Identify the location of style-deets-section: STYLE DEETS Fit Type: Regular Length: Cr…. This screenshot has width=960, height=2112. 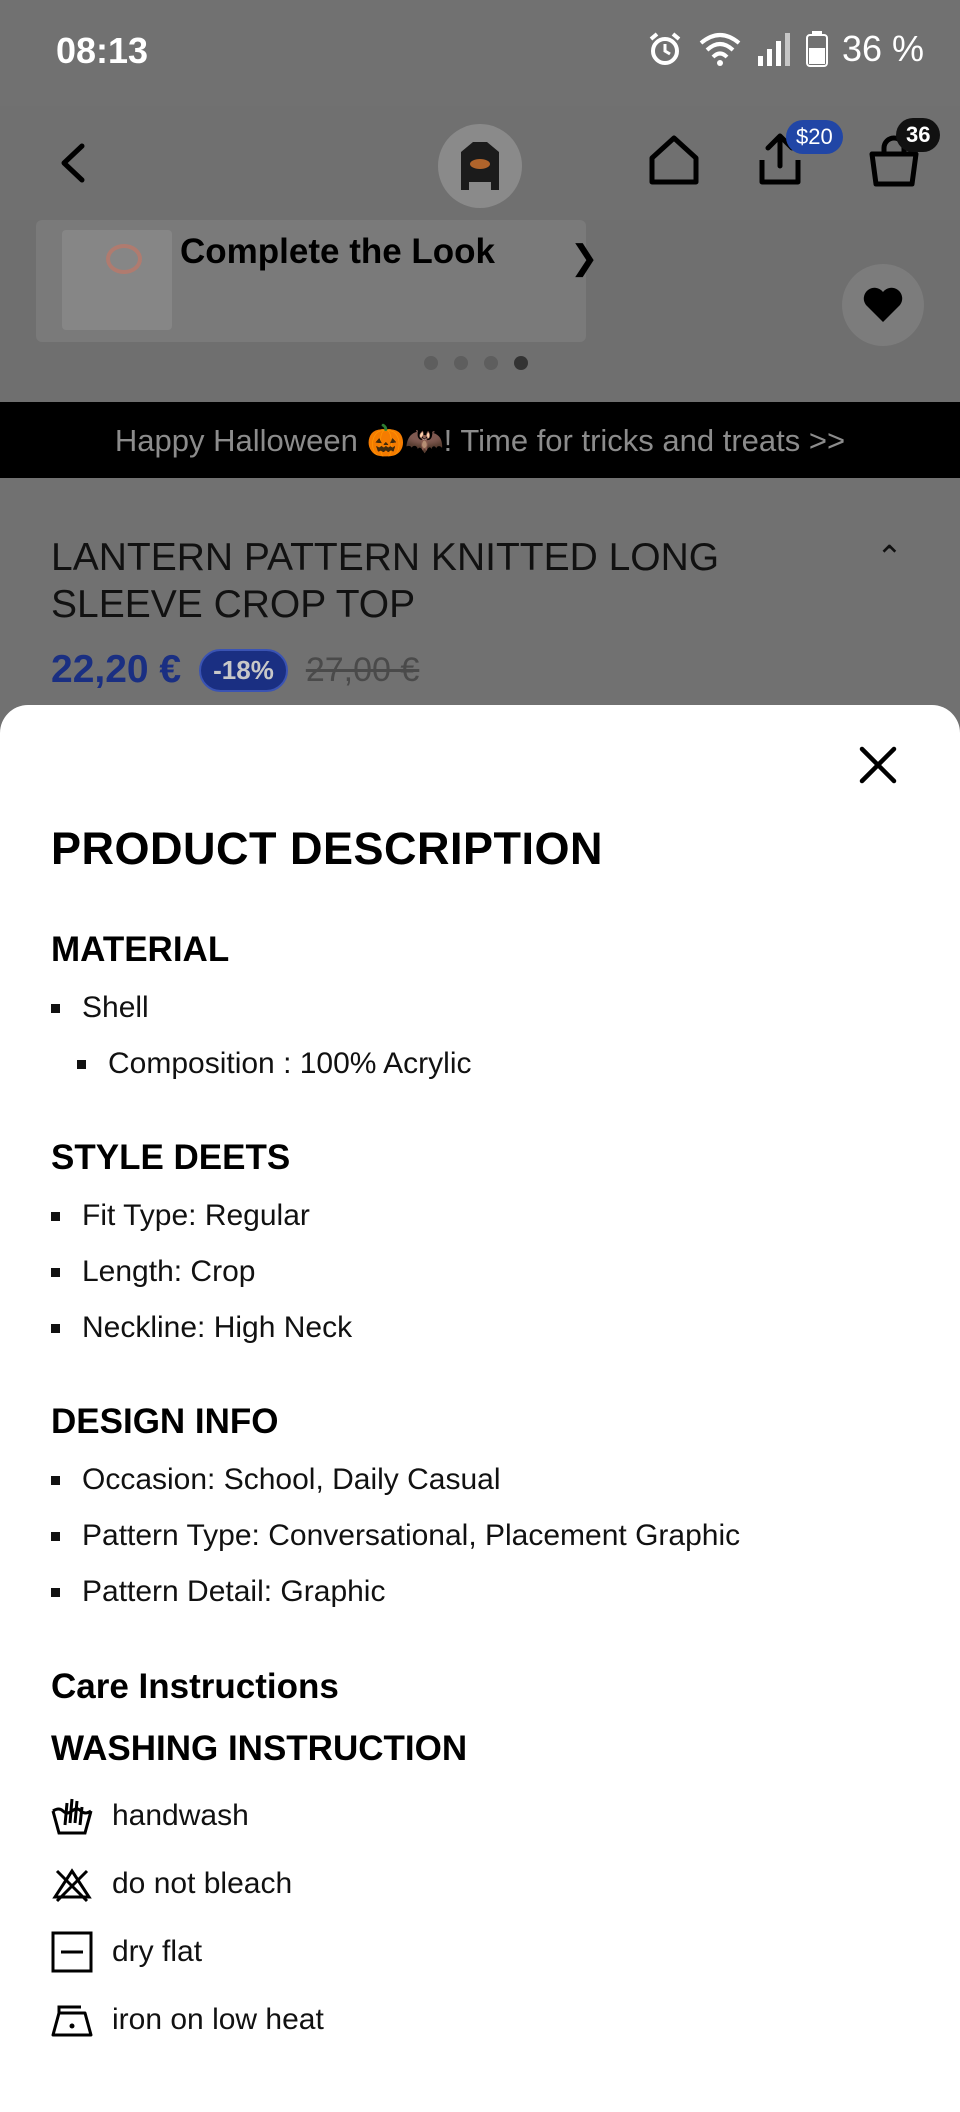
(201, 1242).